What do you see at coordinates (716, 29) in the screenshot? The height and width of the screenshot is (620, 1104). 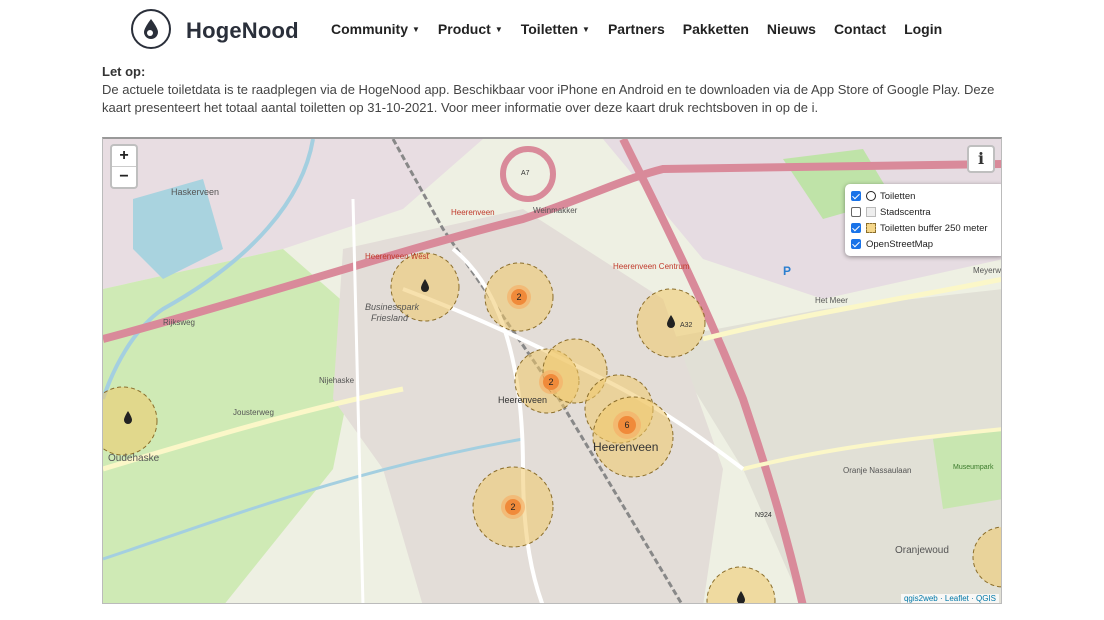 I see `nav-item-pakketten: Pakketten` at bounding box center [716, 29].